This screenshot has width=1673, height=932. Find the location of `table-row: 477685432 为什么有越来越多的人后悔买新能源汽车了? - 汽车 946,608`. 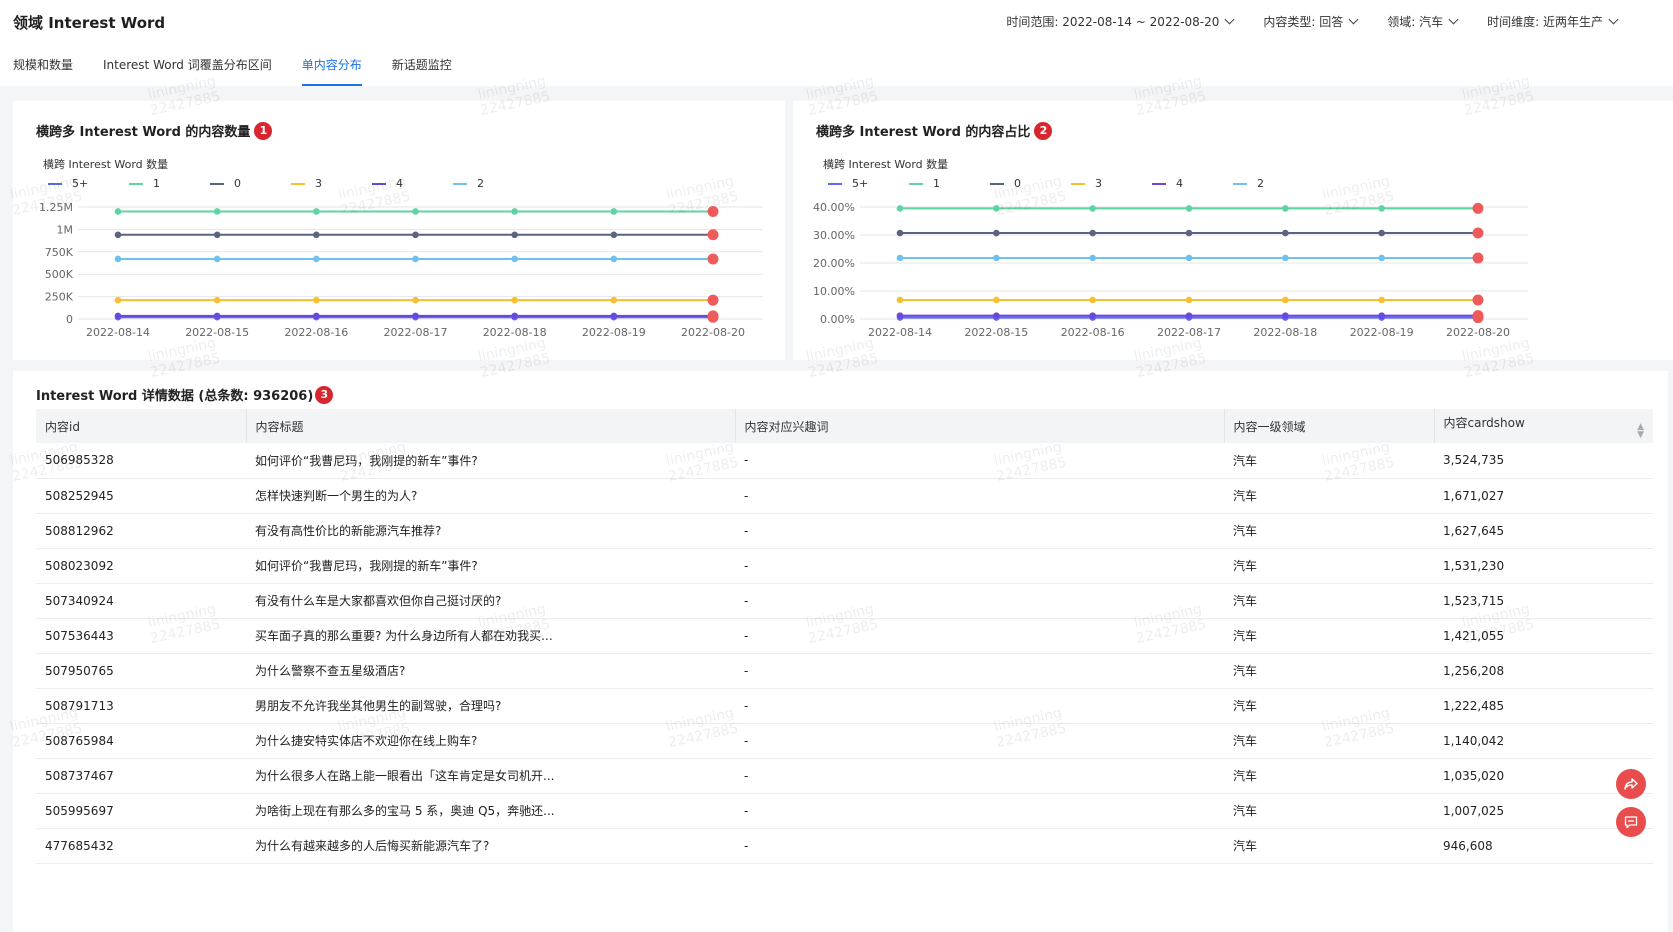

table-row: 477685432 为什么有越来越多的人后悔买新能源汽车了? - 汽车 946,608 is located at coordinates (844, 846).